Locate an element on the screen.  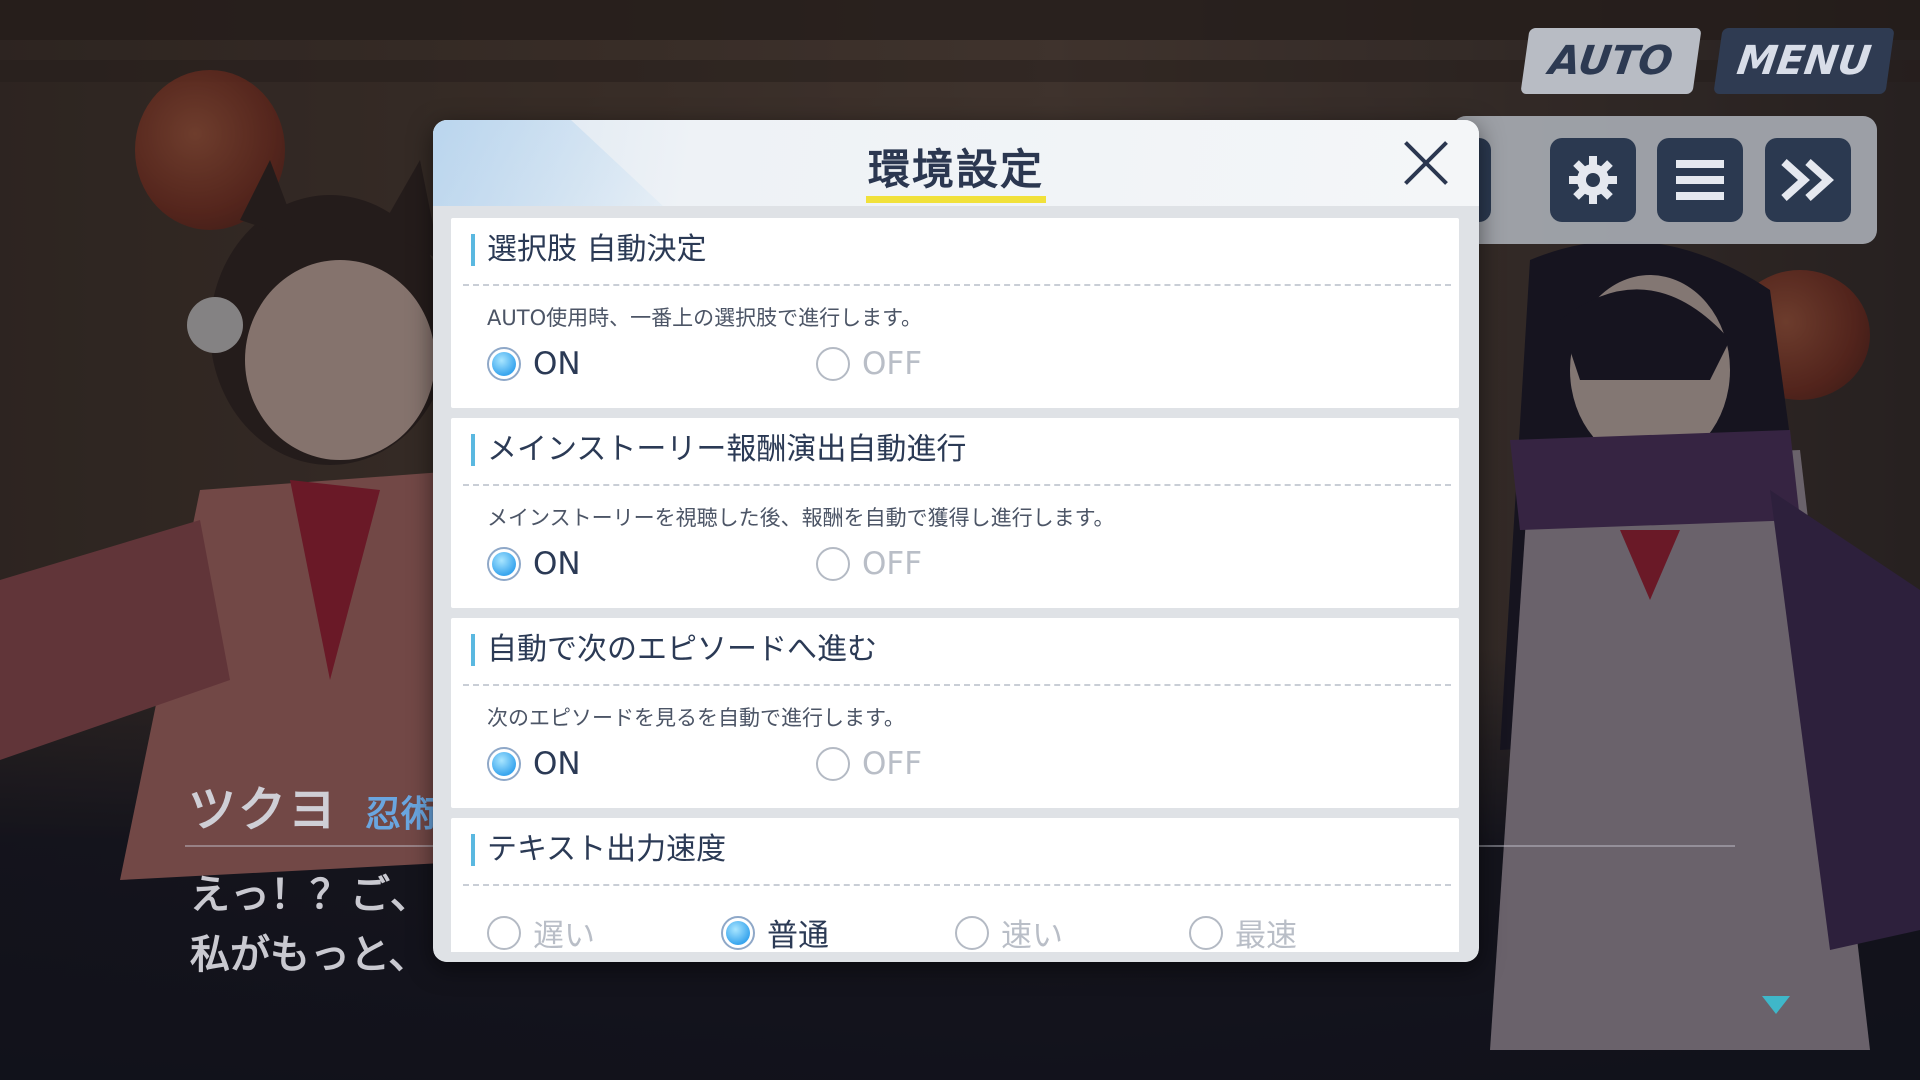
setting-title: メインストーリー報酬演出自動進行 is located at coordinates (718, 450).